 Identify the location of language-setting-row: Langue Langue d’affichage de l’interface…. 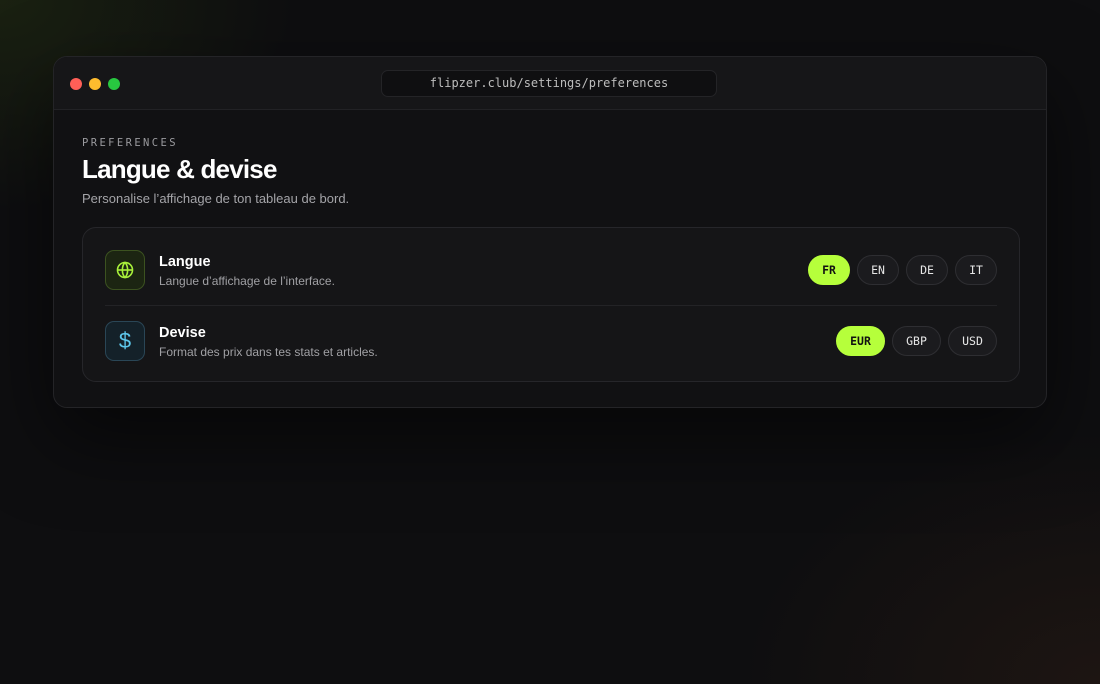
(551, 270).